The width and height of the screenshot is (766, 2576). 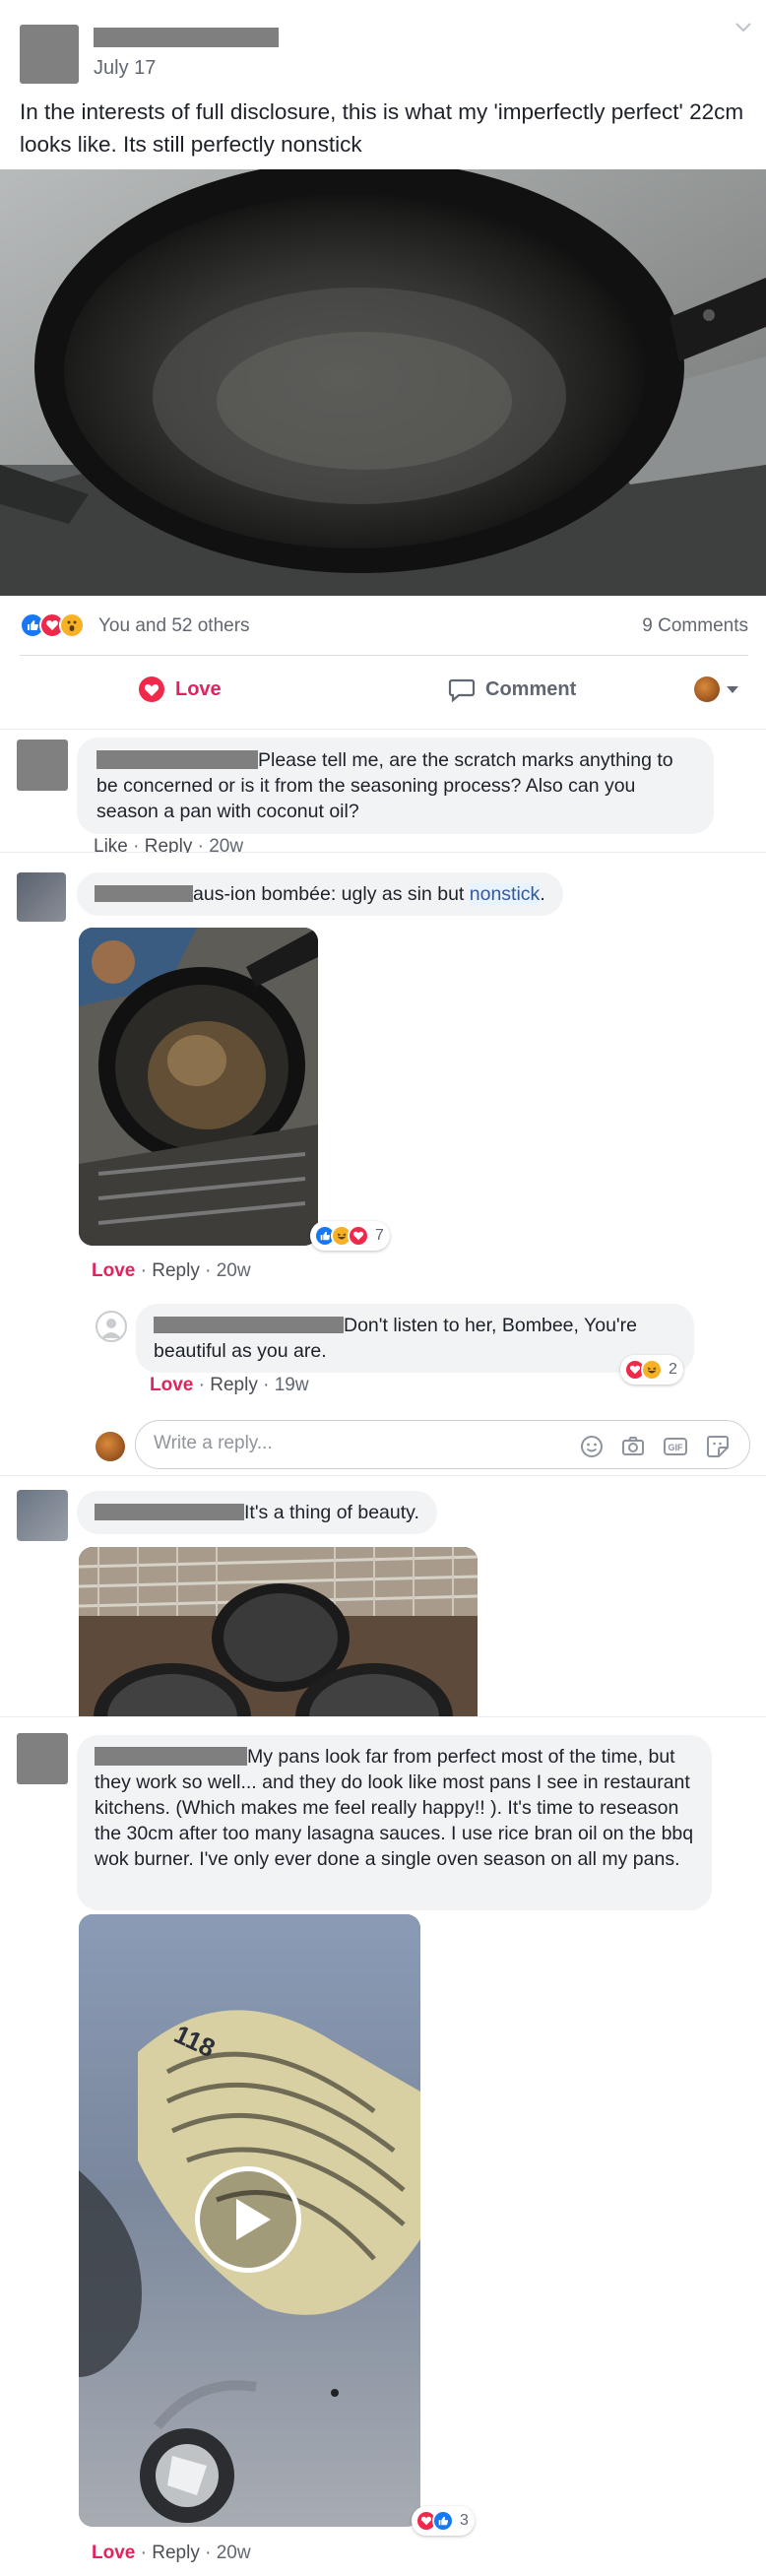 What do you see at coordinates (49, 54) in the screenshot?
I see `author-avatar` at bounding box center [49, 54].